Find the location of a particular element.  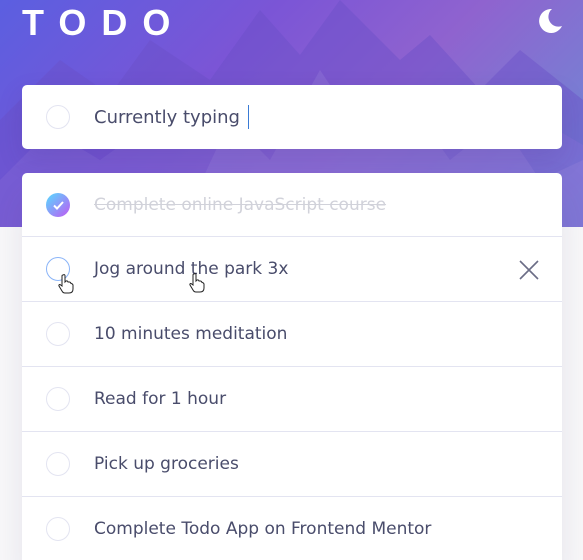

todo-item: Pick up groceries is located at coordinates (292, 464).